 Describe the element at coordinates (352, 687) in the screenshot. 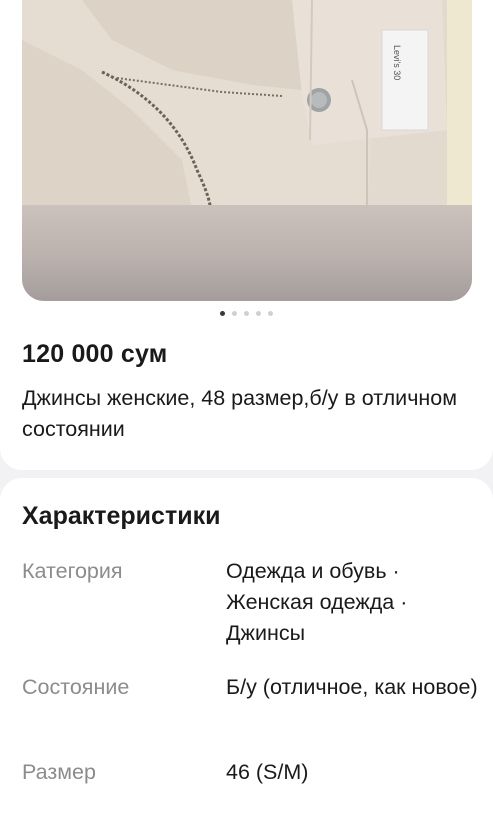

I see `characteristic-value: Б/у (отличное, как новое)` at that location.